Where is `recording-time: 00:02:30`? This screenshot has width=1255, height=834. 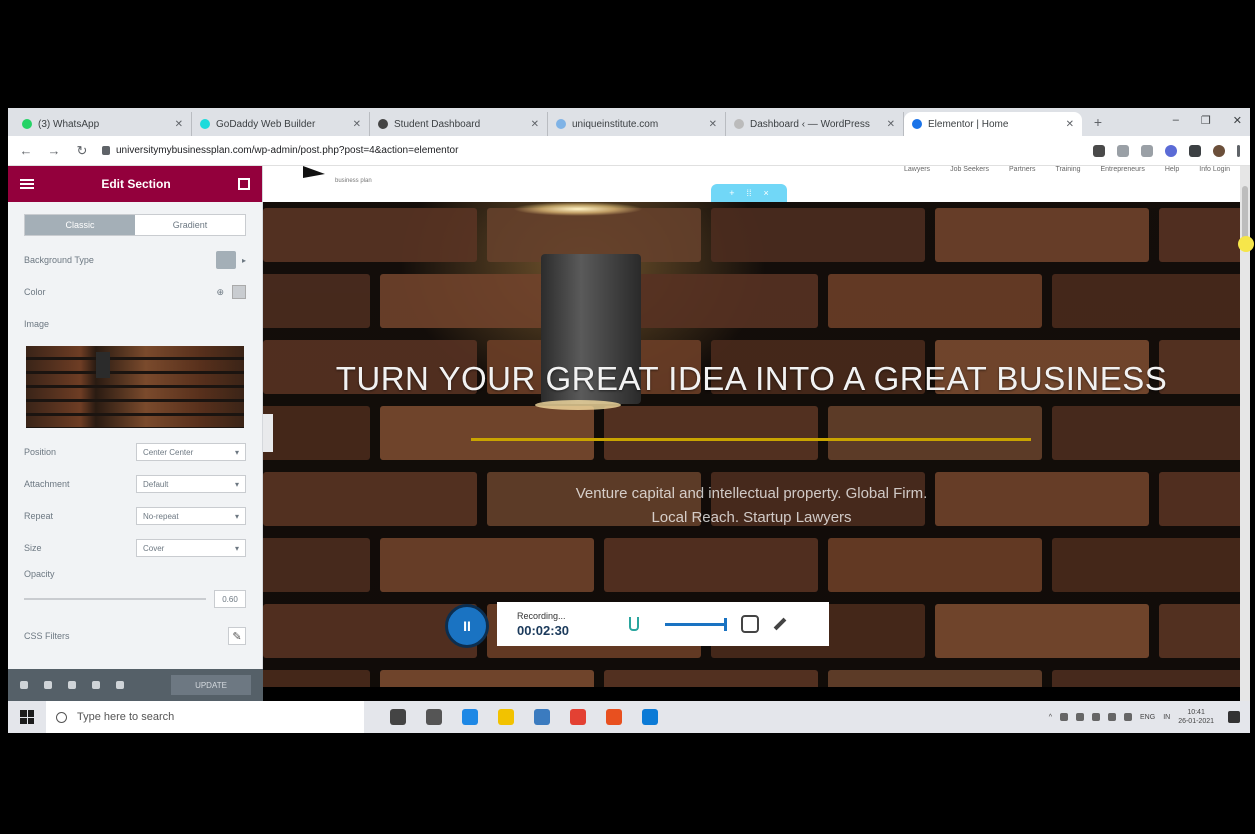
recording-time: 00:02:30 is located at coordinates (543, 630).